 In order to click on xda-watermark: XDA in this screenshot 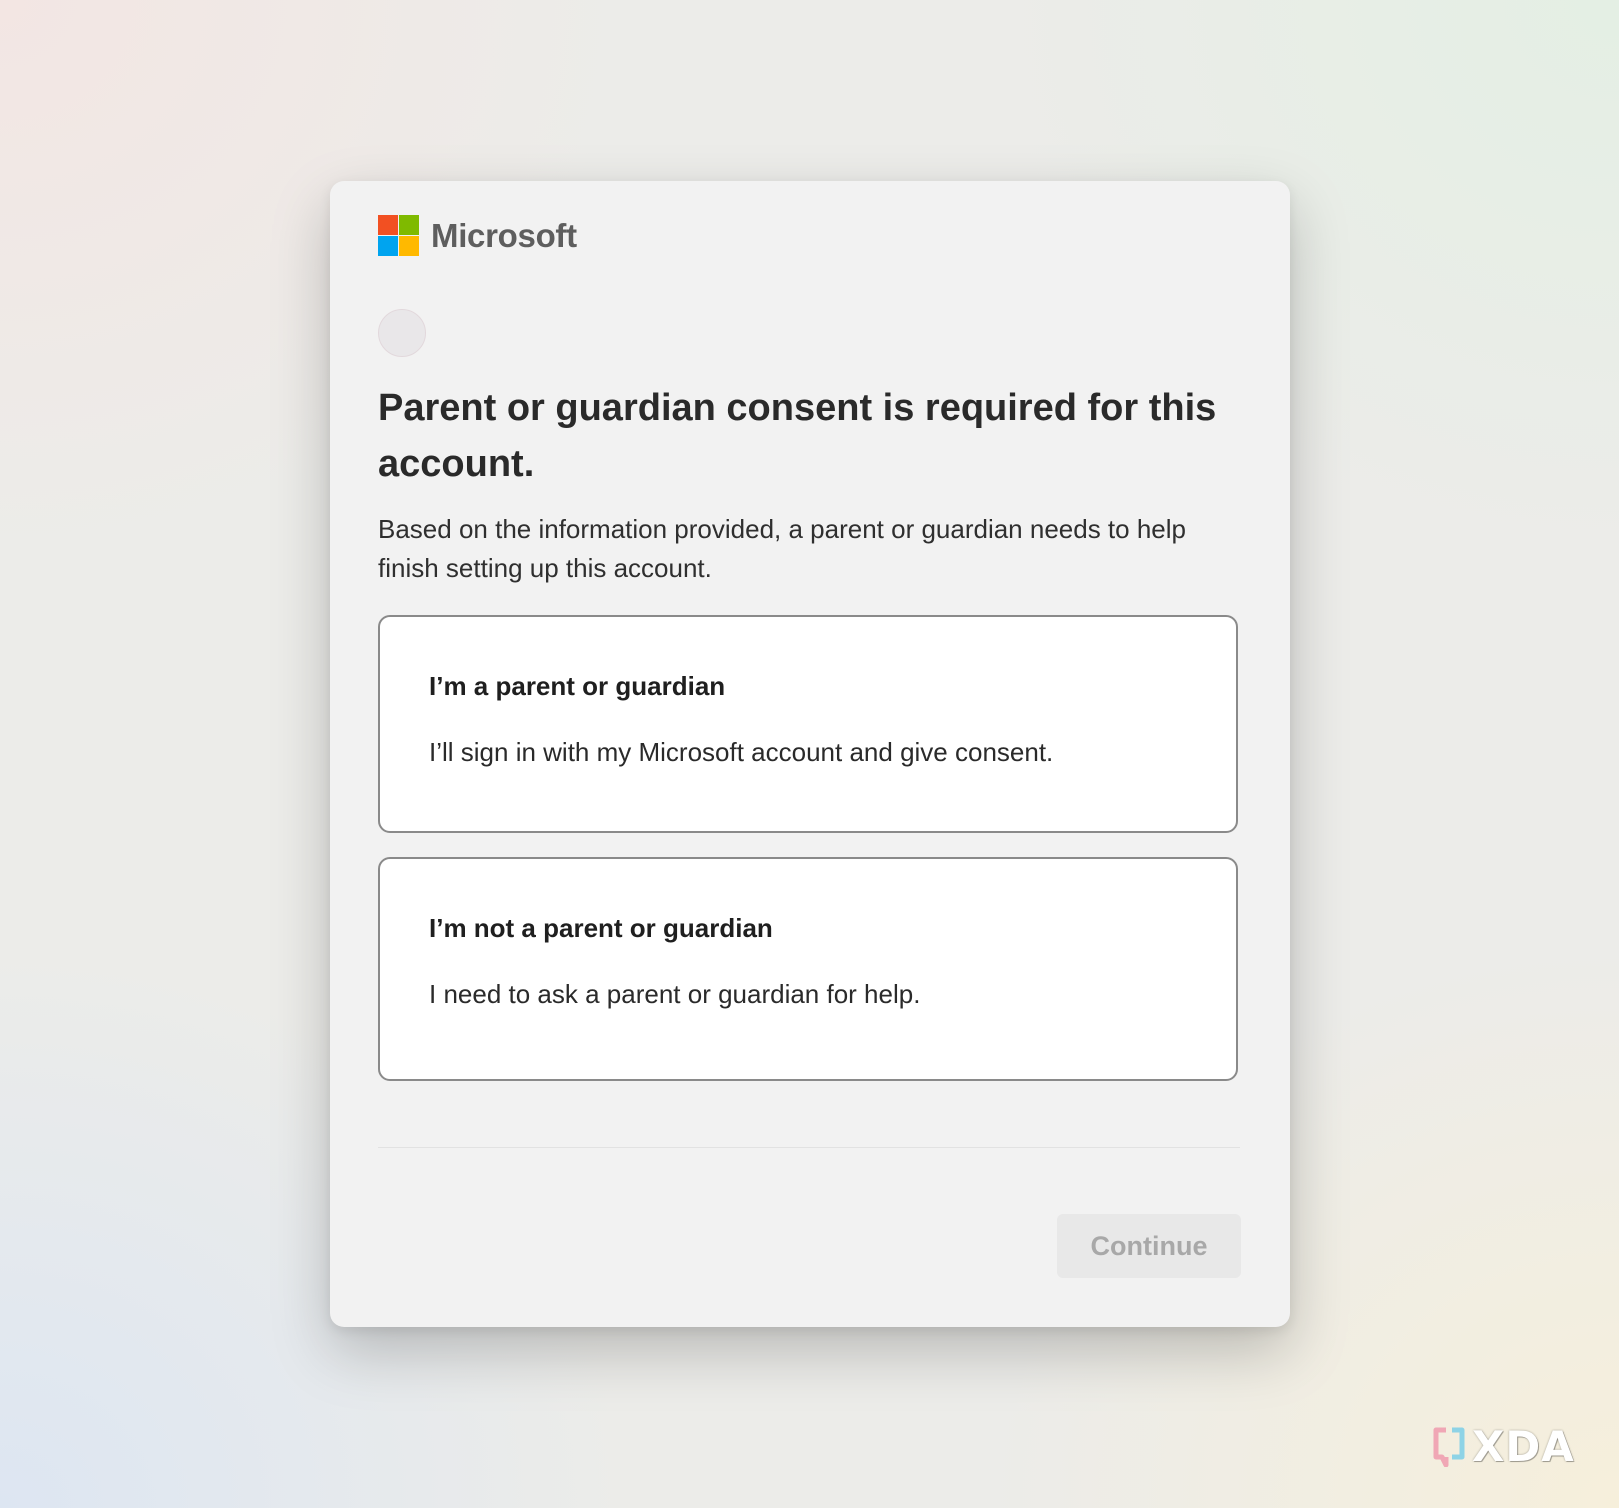, I will do `click(1503, 1446)`.